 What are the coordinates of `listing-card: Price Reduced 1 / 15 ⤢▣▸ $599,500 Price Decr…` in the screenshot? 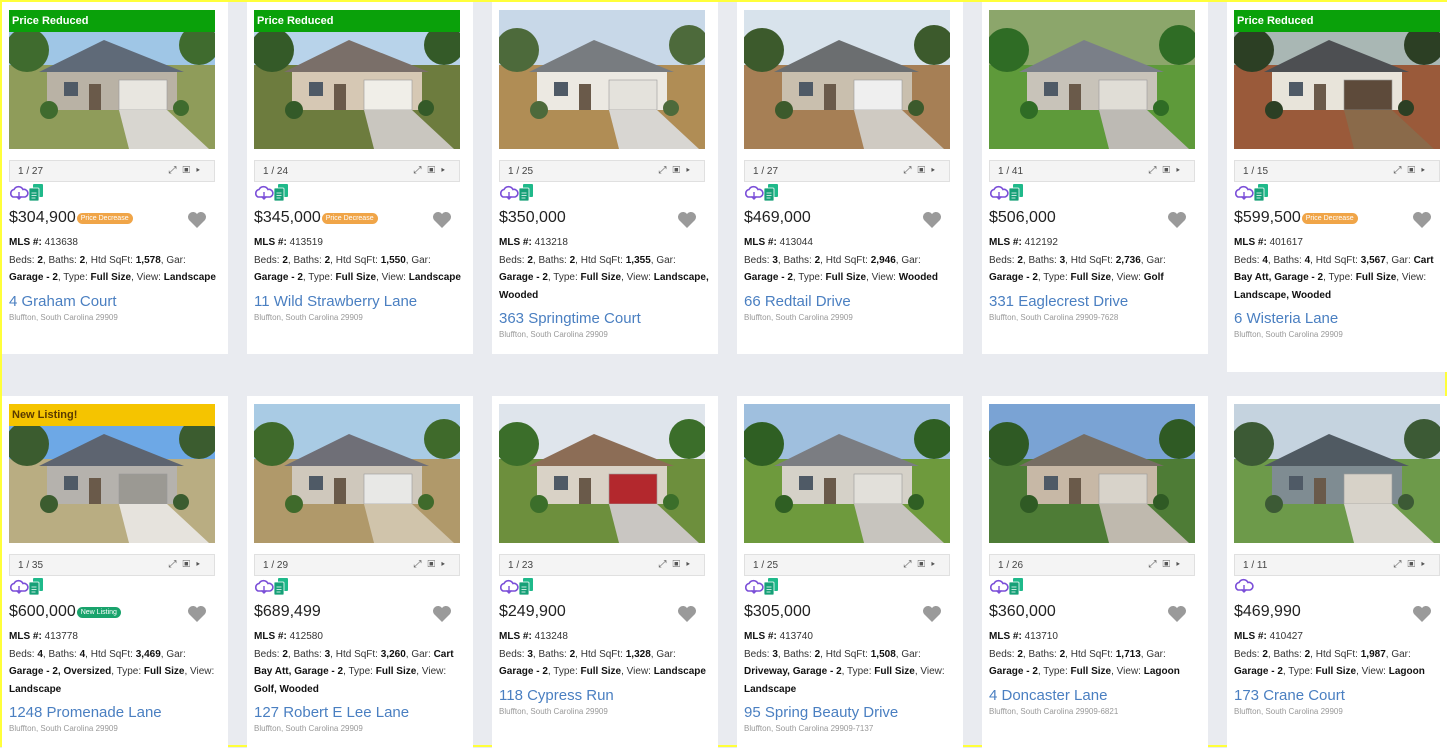 It's located at (1337, 187).